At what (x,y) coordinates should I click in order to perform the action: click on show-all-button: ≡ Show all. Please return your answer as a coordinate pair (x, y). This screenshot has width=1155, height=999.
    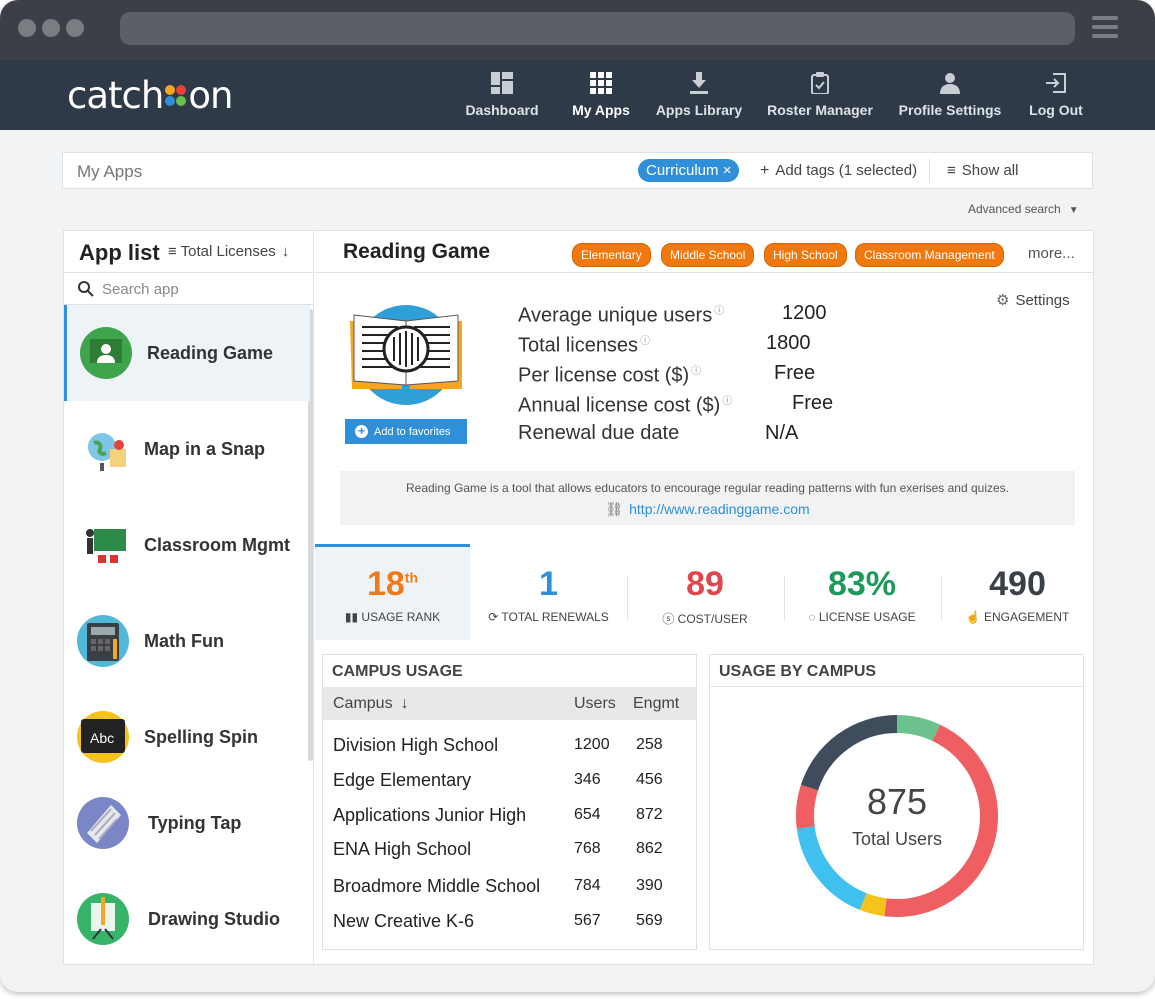
    Looking at the image, I should click on (982, 170).